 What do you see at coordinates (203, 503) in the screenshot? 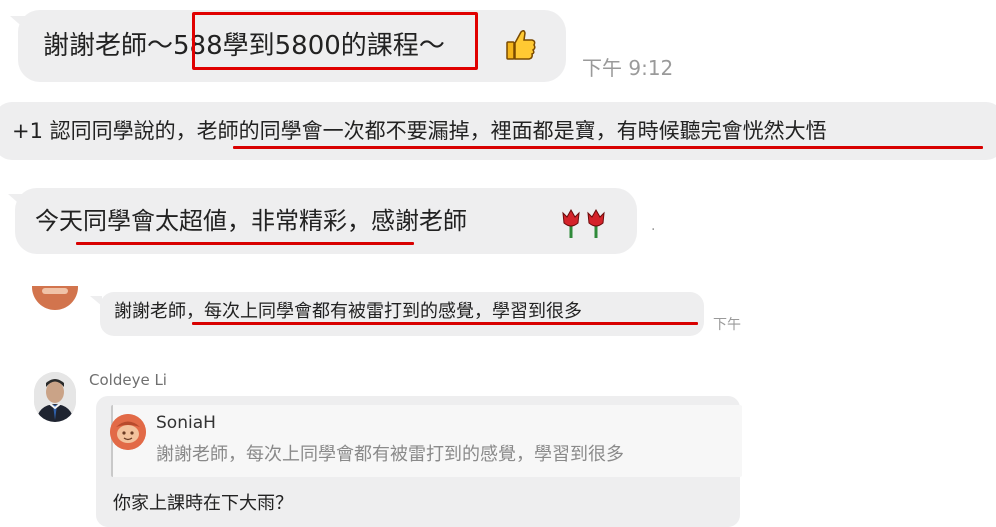
I see `message-text: 你家上課時在下大雨？` at bounding box center [203, 503].